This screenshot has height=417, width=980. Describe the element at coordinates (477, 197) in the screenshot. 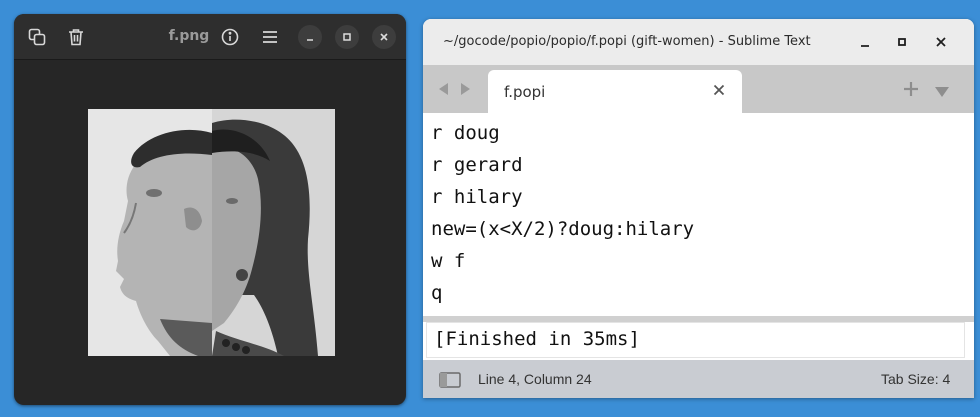

I see `code-line: r hilary` at that location.